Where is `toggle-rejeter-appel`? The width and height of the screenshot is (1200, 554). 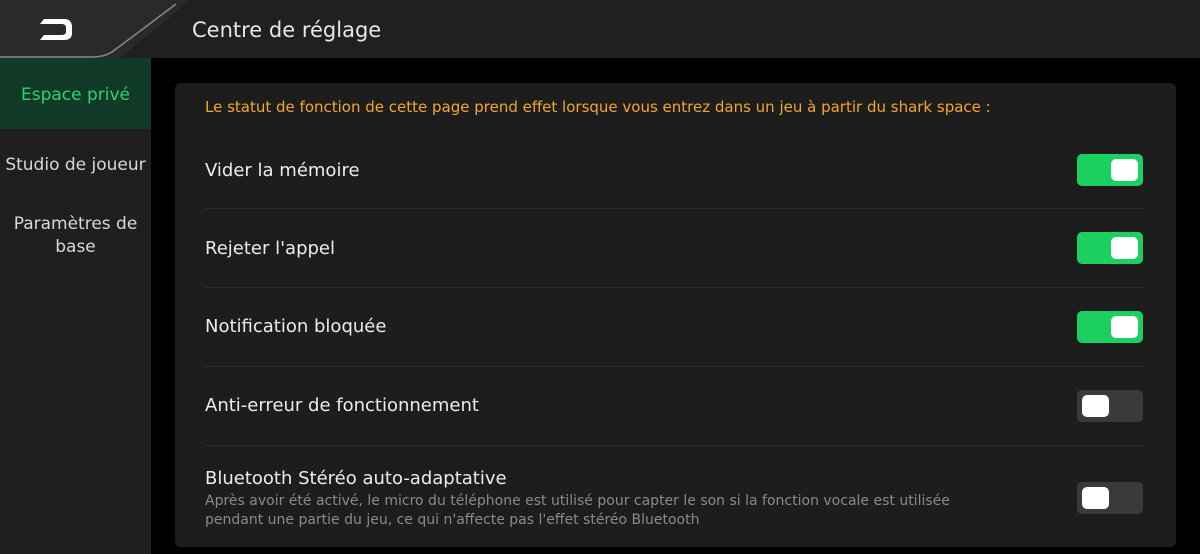
toggle-rejeter-appel is located at coordinates (1110, 248).